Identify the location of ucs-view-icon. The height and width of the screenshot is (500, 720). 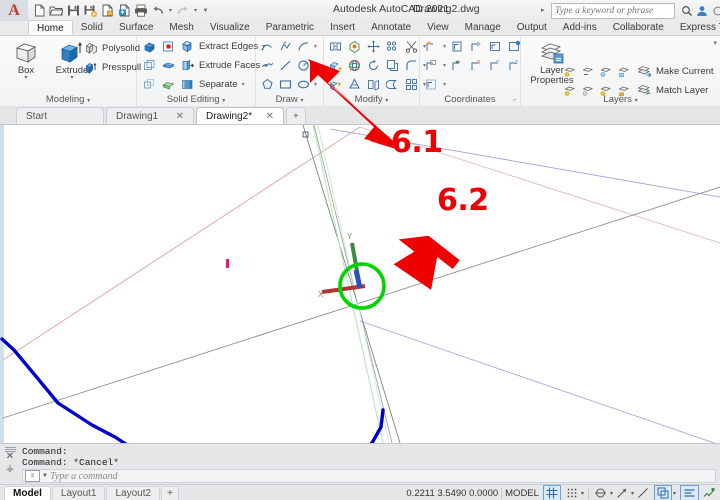
(495, 46).